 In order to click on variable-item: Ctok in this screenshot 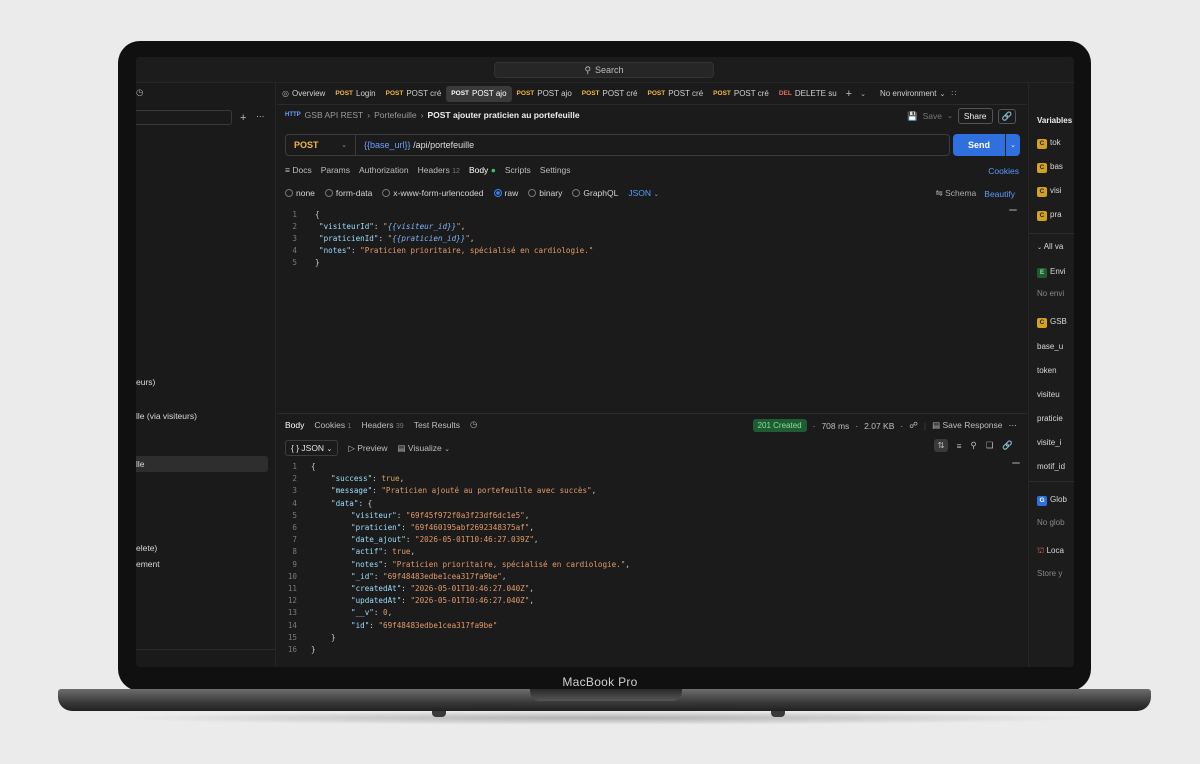, I will do `click(1049, 143)`.